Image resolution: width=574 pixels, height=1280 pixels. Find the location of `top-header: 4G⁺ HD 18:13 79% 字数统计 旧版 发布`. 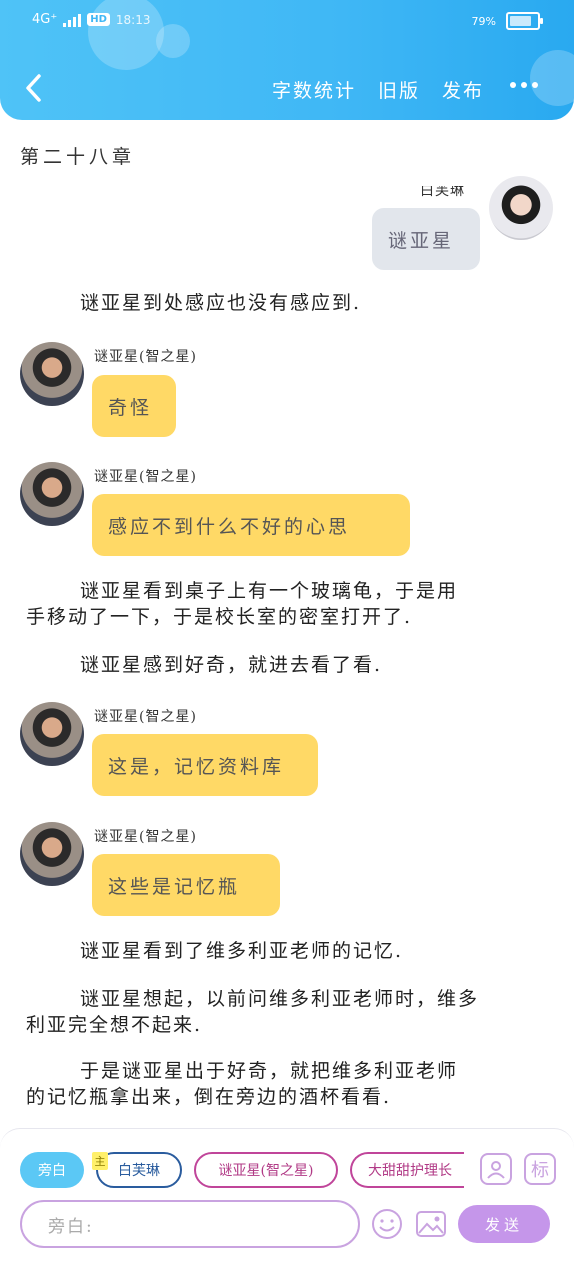

top-header: 4G⁺ HD 18:13 79% 字数统计 旧版 发布 is located at coordinates (287, 60).